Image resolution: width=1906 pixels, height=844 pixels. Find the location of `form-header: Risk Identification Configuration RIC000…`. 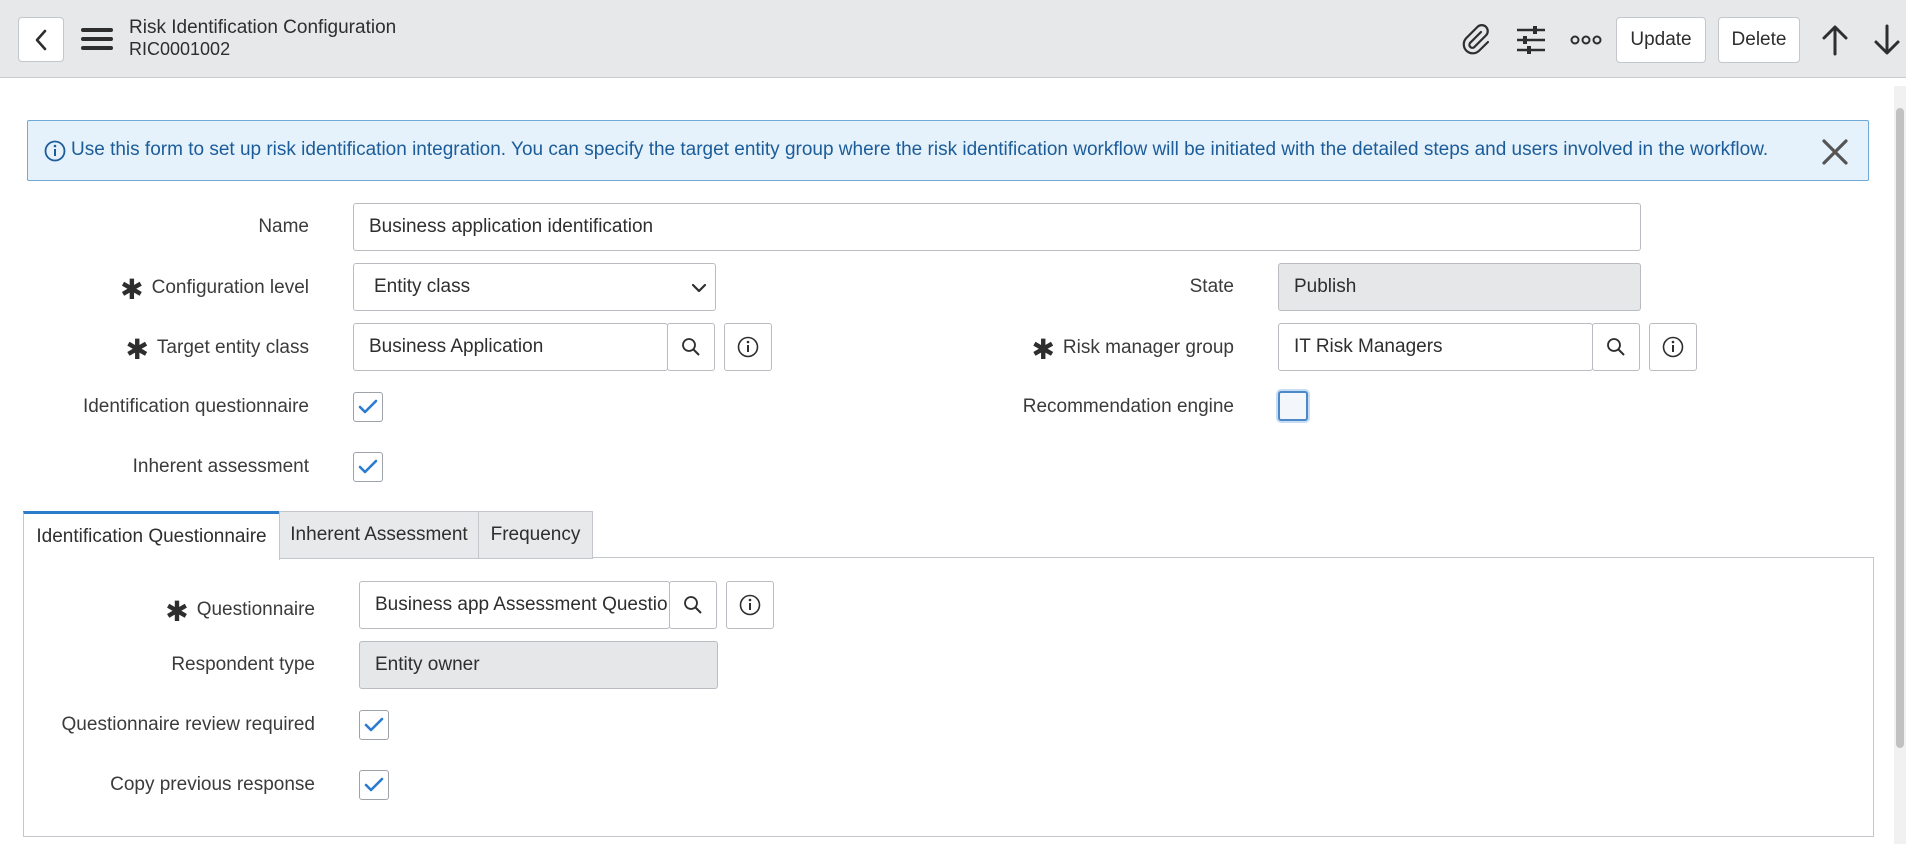

form-header: Risk Identification Configuration RIC000… is located at coordinates (953, 39).